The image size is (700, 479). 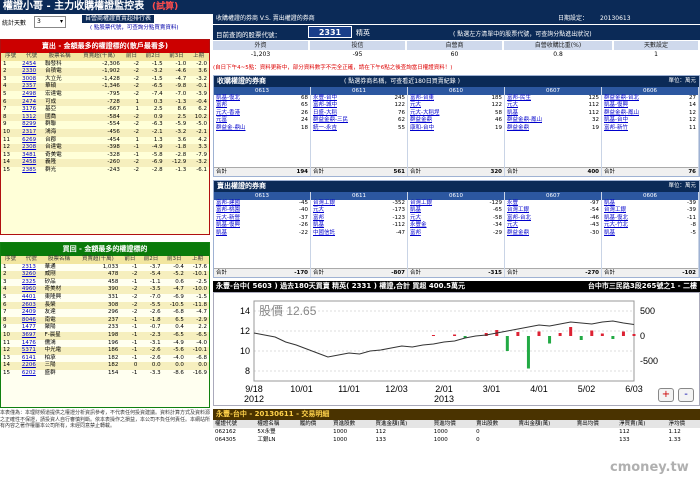 I want to click on sell-broker-row: 富邦-桃園 -40, so click(x=262, y=210).